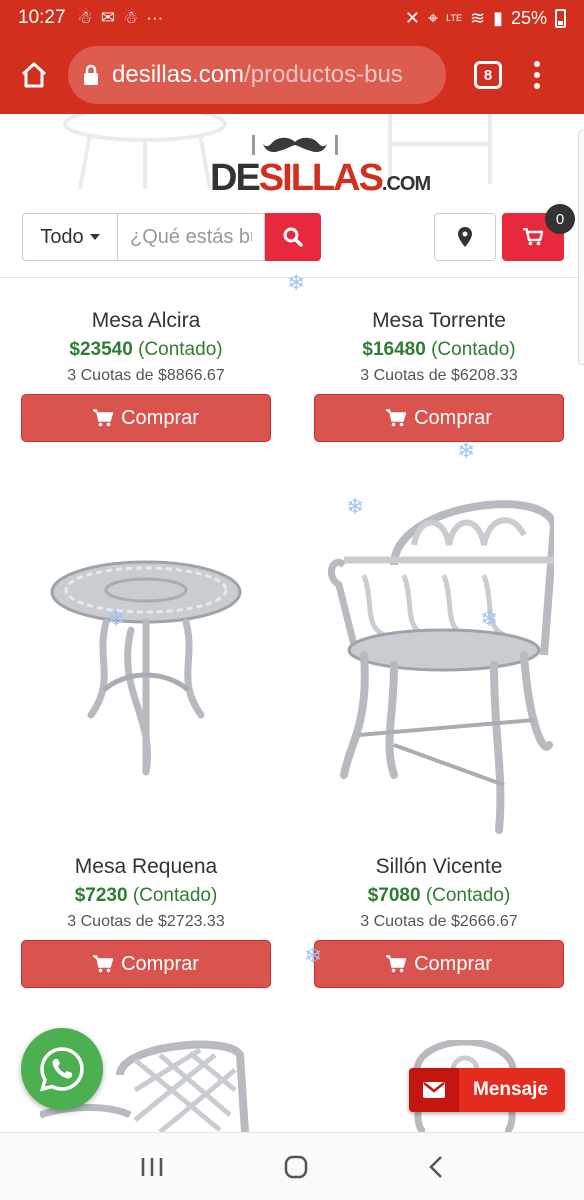 The image size is (584, 1200). Describe the element at coordinates (146, 895) in the screenshot. I see `product-price: $7230 (Contado)` at that location.